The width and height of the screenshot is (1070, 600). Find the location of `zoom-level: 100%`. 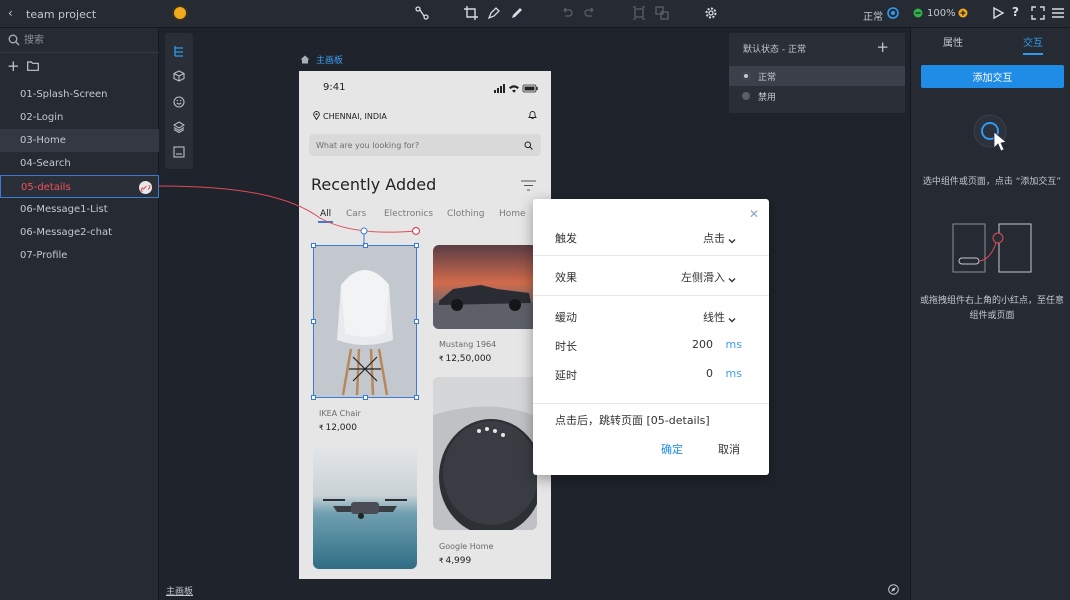

zoom-level: 100% is located at coordinates (941, 13).